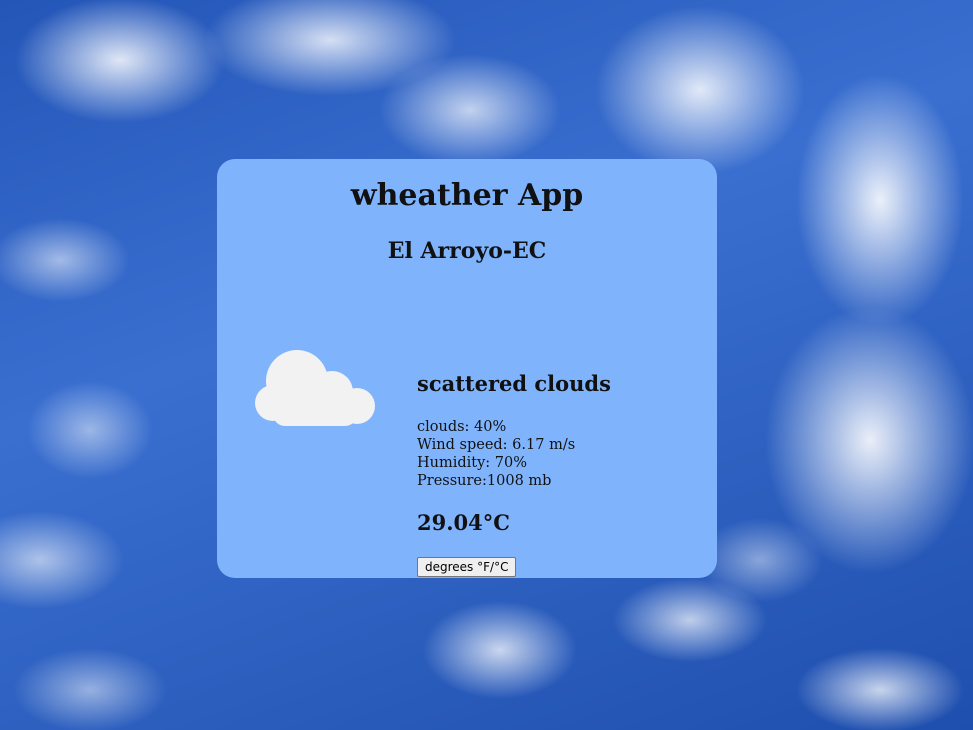 This screenshot has width=973, height=730. Describe the element at coordinates (514, 383) in the screenshot. I see `weather-description: scattered clouds` at that location.